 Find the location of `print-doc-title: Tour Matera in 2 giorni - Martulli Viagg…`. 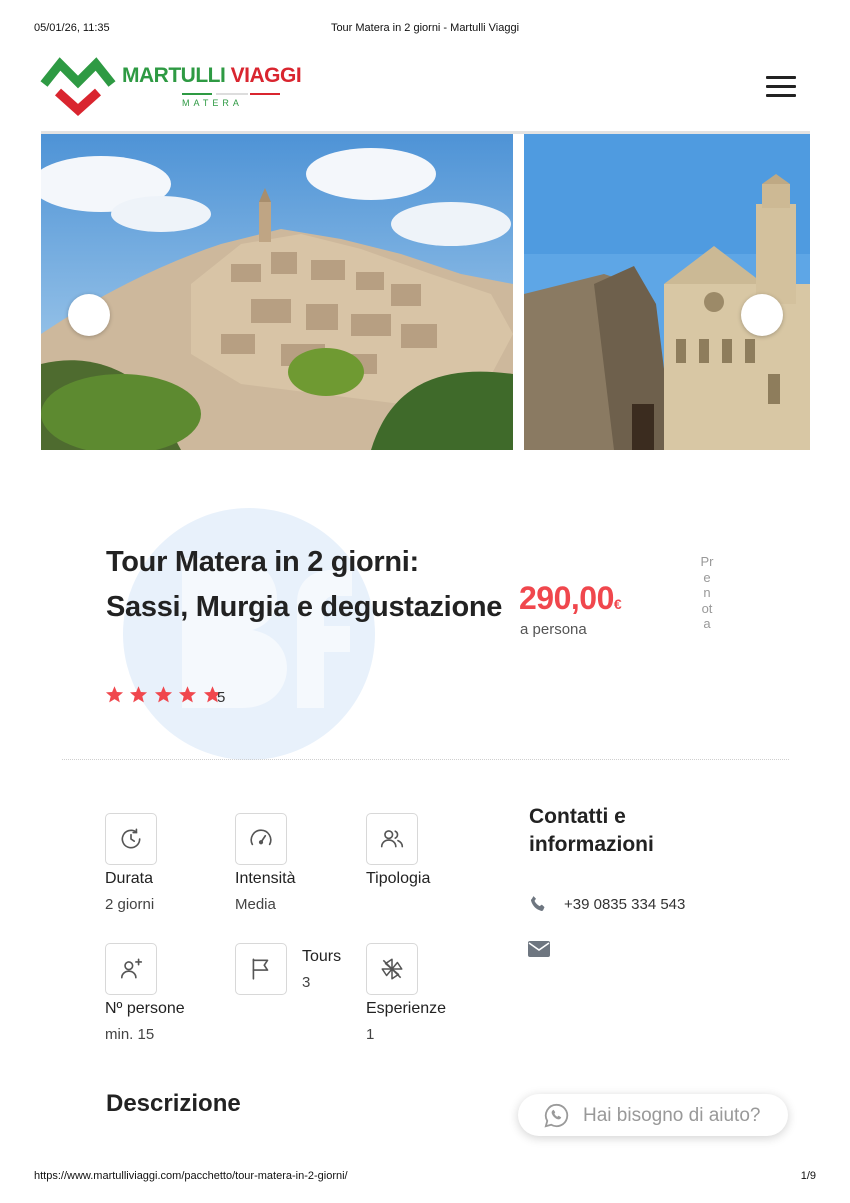

print-doc-title: Tour Matera in 2 giorni - Martulli Viagg… is located at coordinates (425, 28).